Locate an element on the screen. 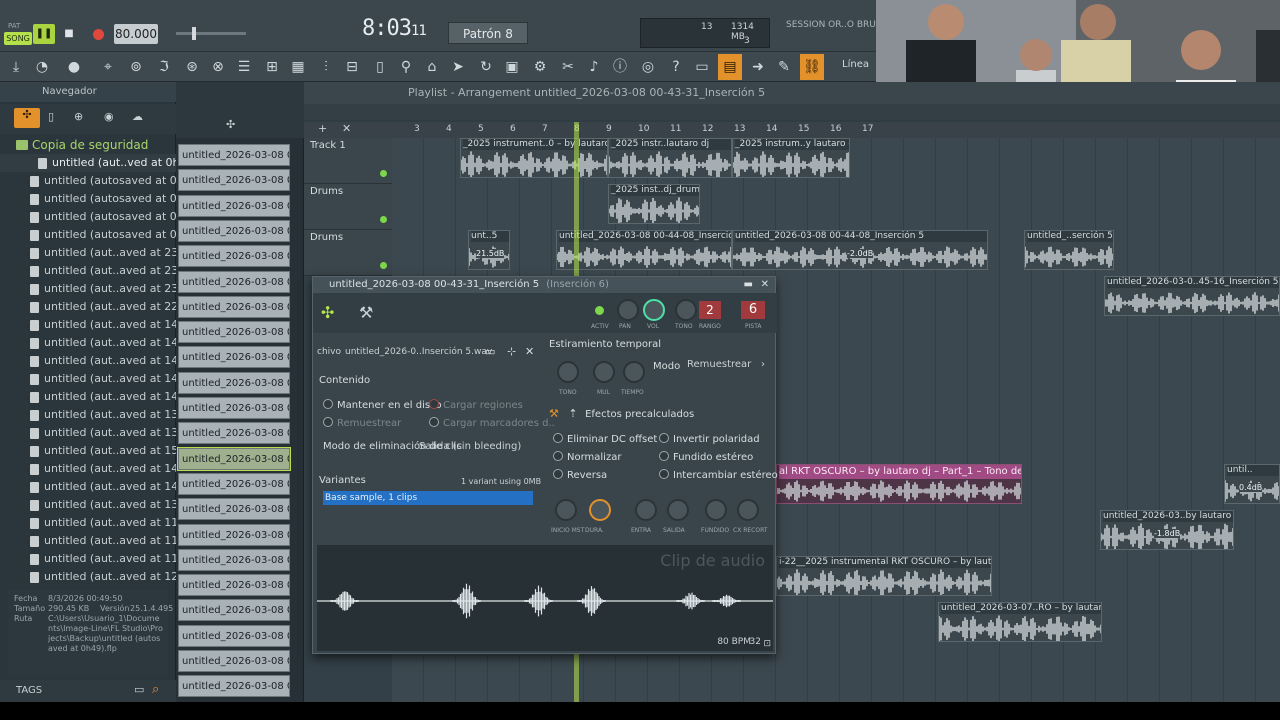 Image resolution: width=1280 pixels, height=720 pixels. layout-icon: ▭ is located at coordinates (702, 67).